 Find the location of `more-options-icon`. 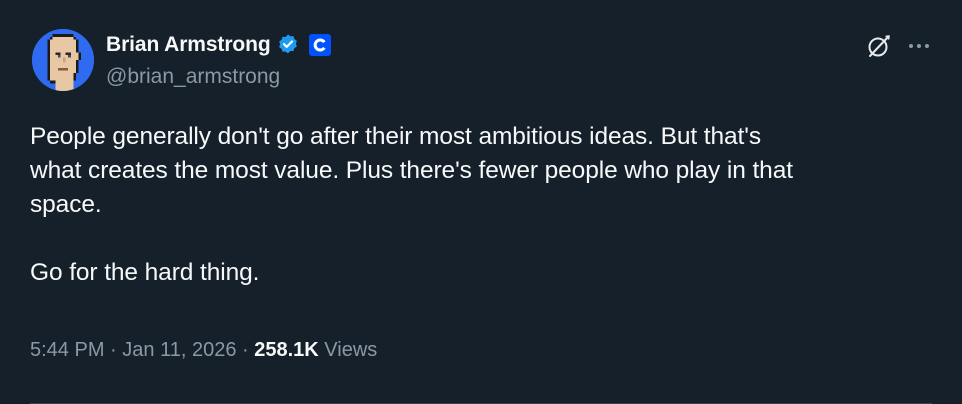

more-options-icon is located at coordinates (919, 46).